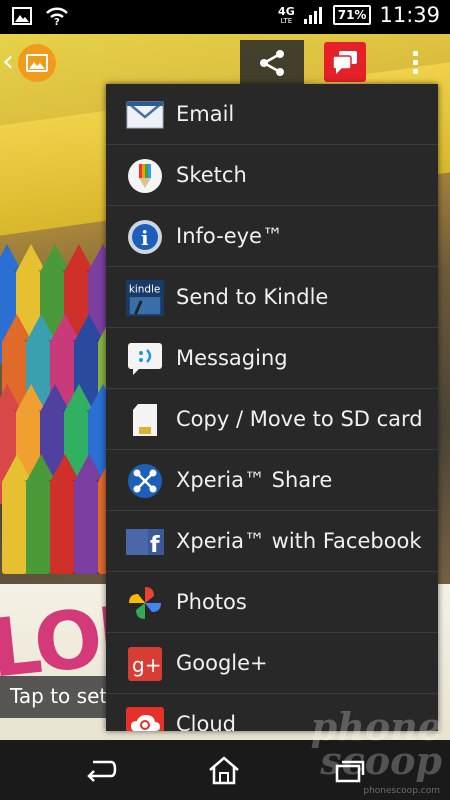 This screenshot has height=800, width=450. I want to click on messaging-shortcut-button, so click(345, 62).